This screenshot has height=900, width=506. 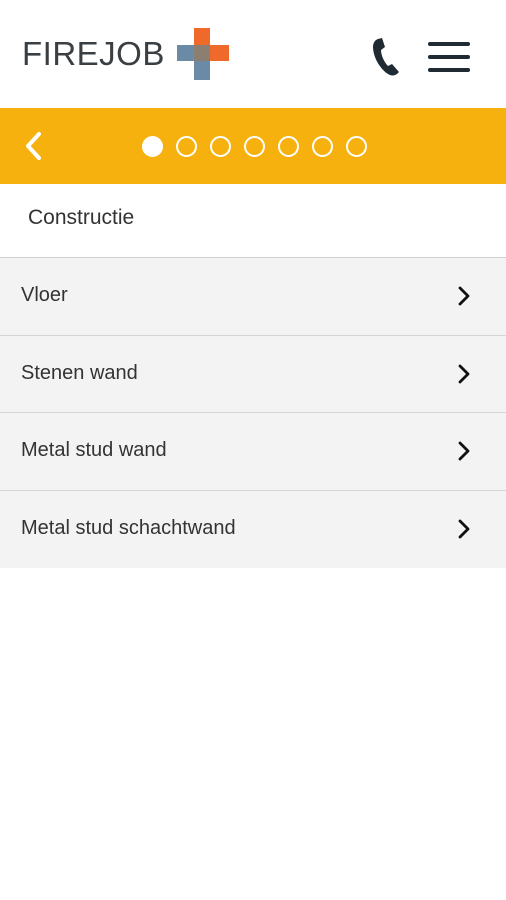 I want to click on logo-text: FIREJOB, so click(x=93, y=53).